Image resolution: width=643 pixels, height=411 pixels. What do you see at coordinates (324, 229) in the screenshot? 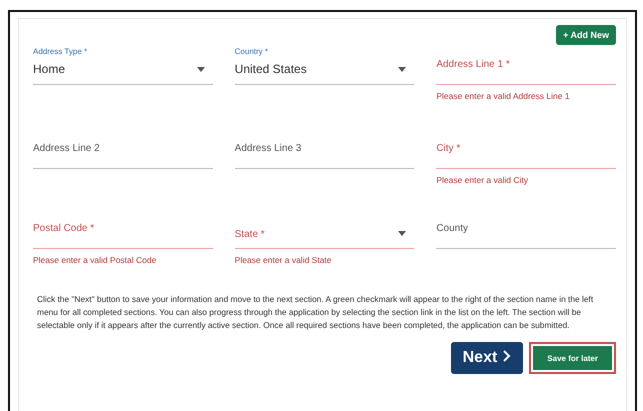
I see `dropdown-field: State *` at bounding box center [324, 229].